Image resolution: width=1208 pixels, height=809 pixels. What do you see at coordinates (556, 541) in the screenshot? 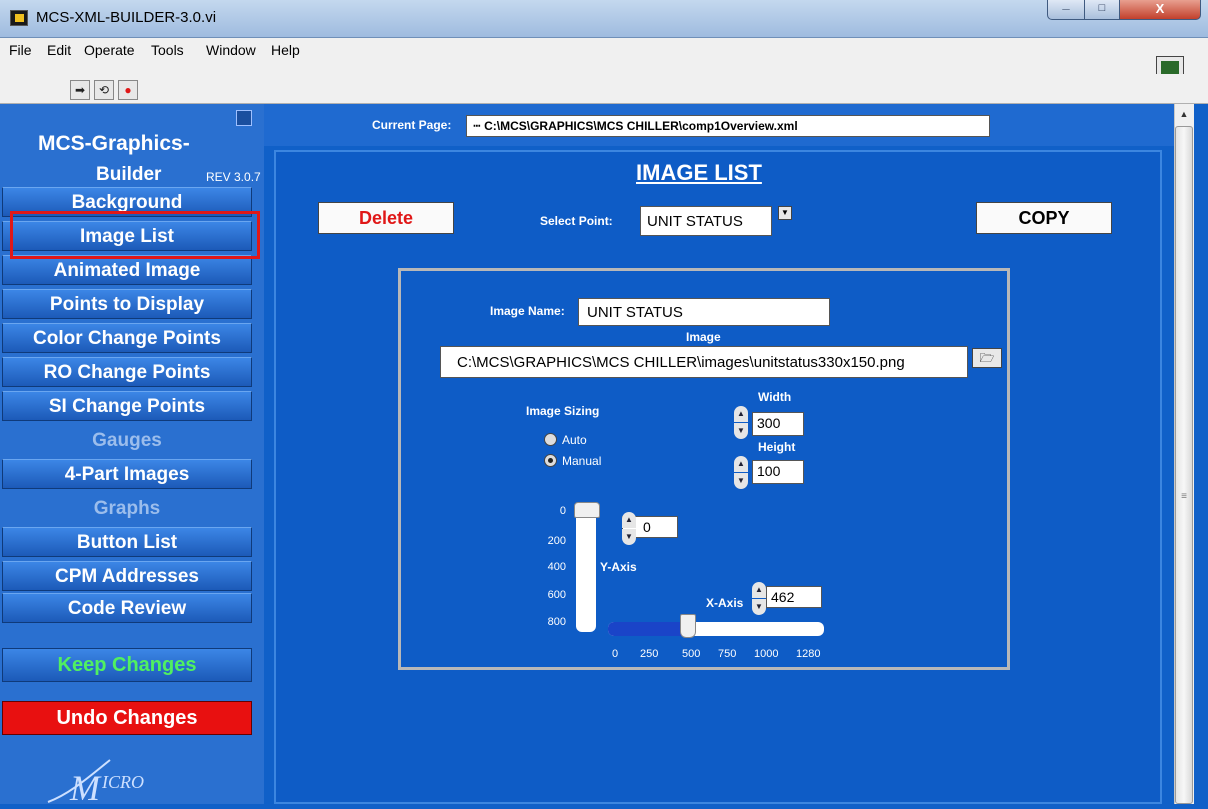
I see `y-tick-label: 200` at bounding box center [556, 541].